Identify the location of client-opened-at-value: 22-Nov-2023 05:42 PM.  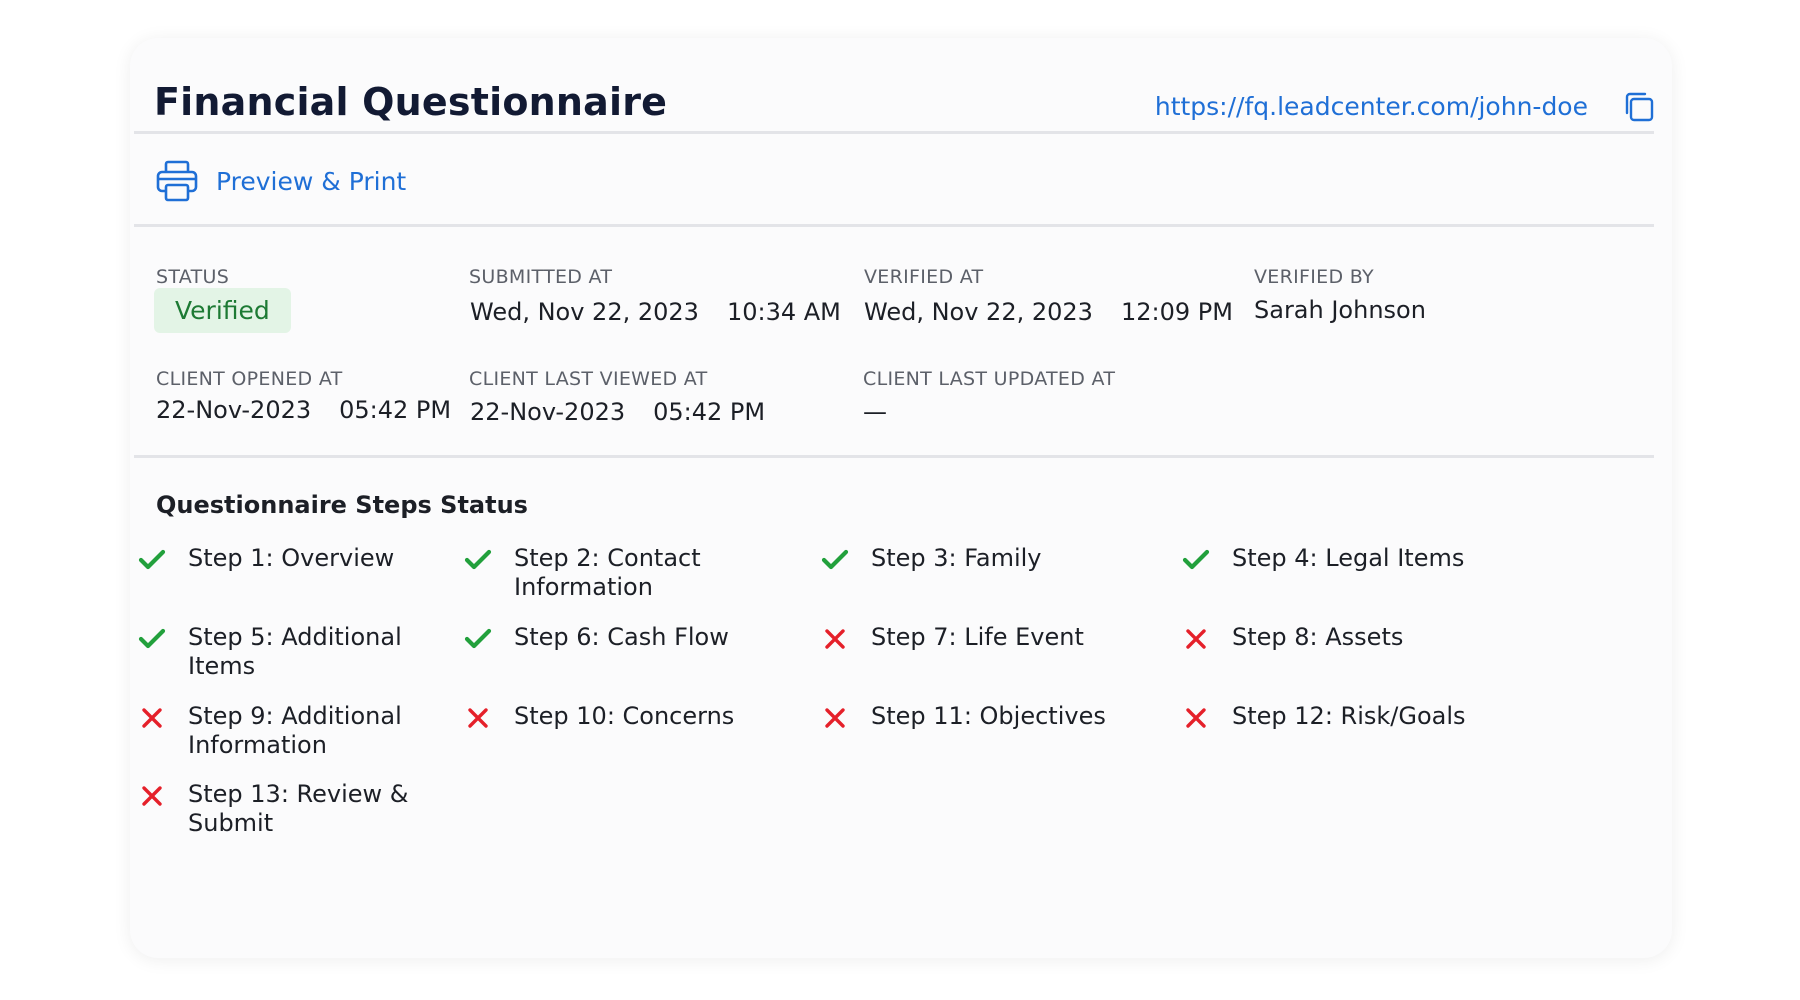
(303, 410).